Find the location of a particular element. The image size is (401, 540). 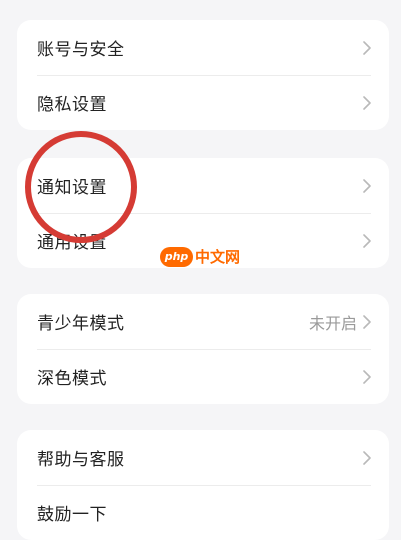

settings-item-account-security: 账号与安全 is located at coordinates (203, 47).